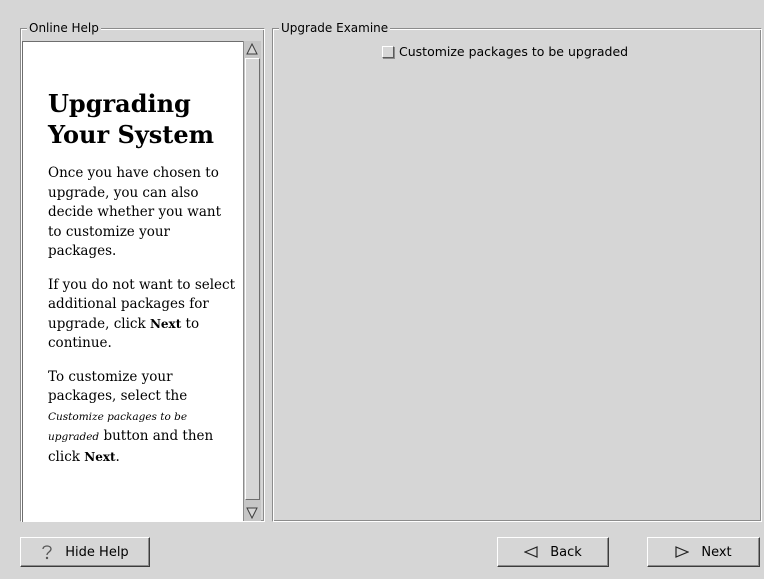  I want to click on left-triangle-icon, so click(531, 552).